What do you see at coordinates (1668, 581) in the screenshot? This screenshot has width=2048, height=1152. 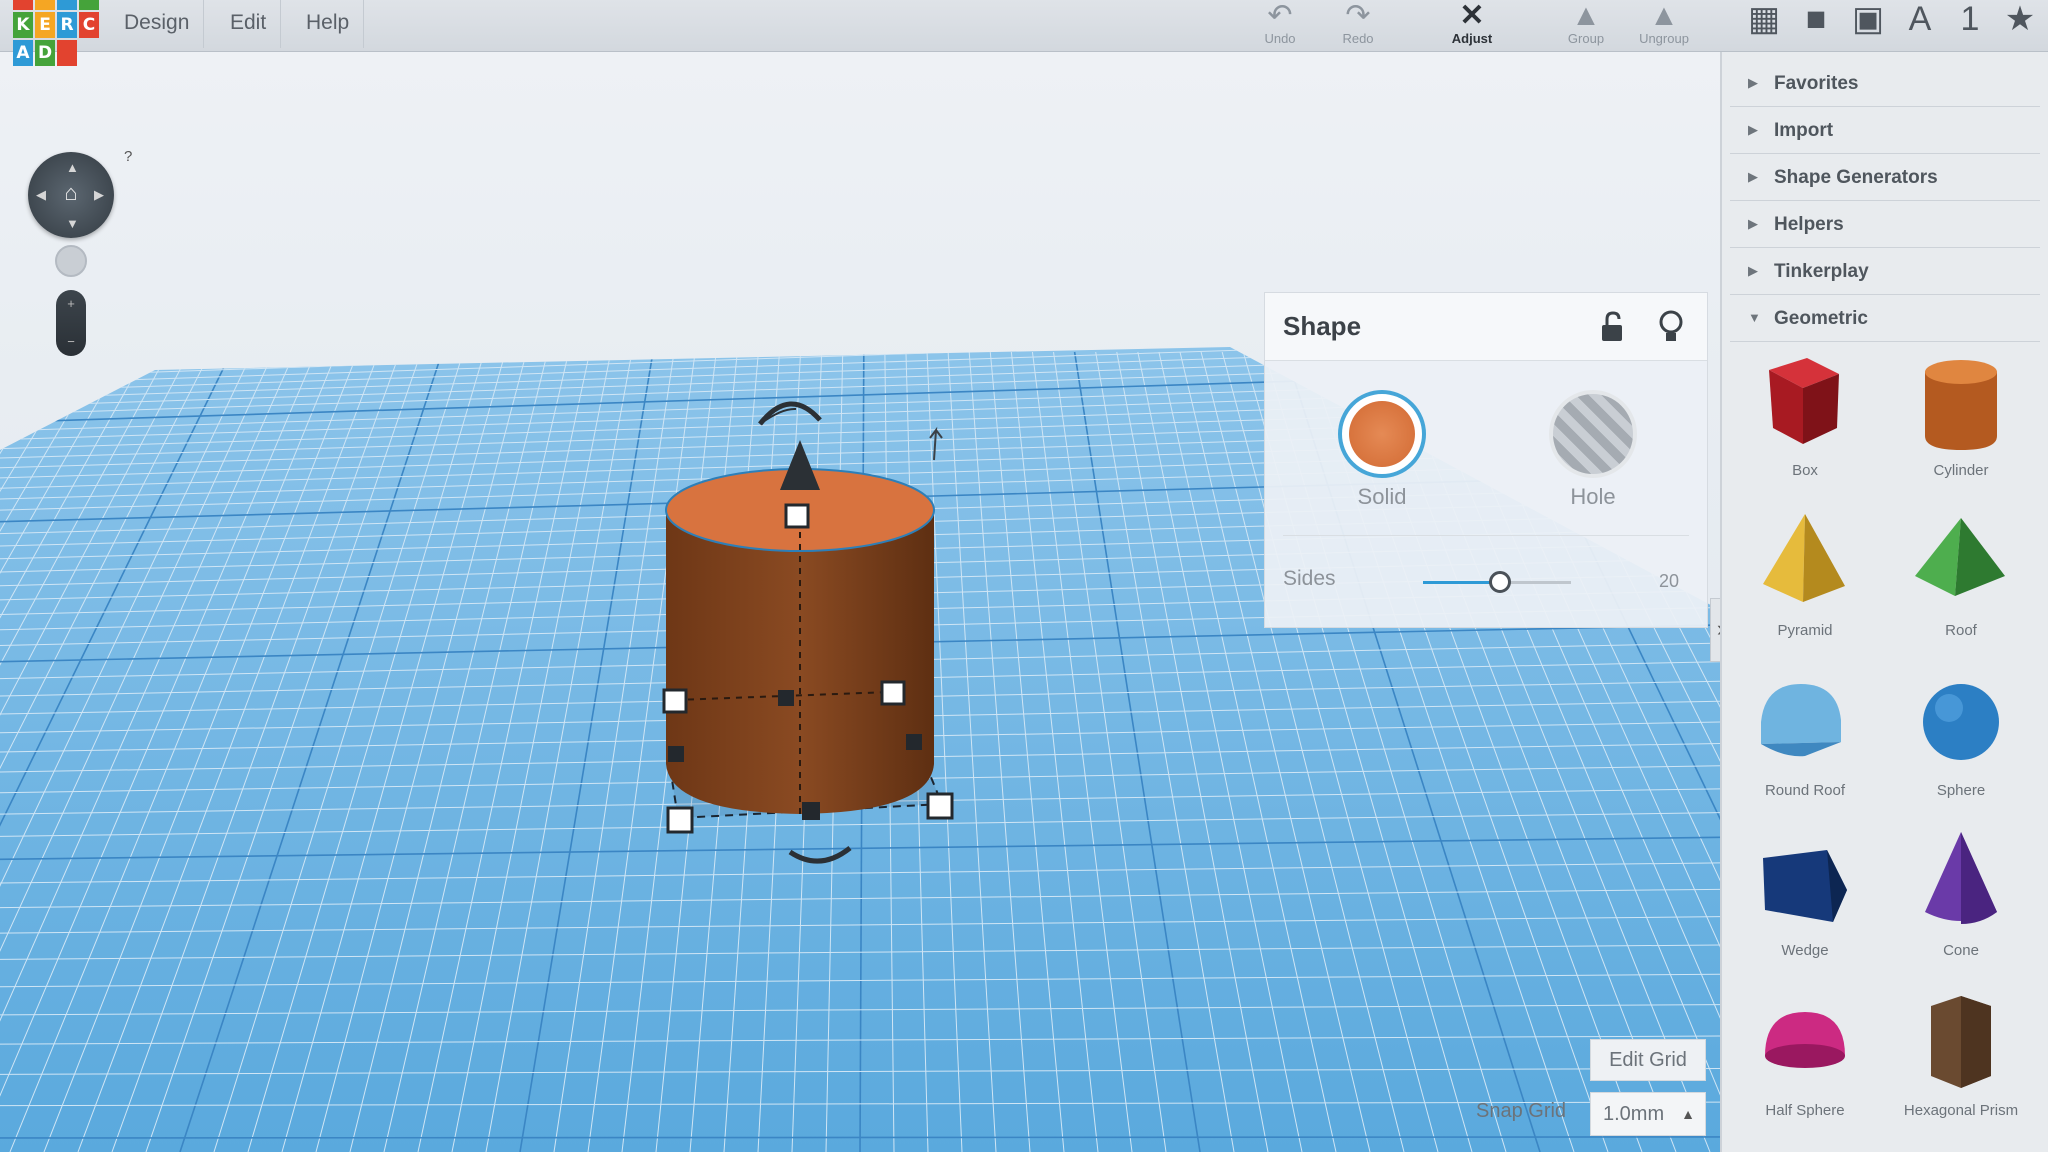 I see `sides-value: 20` at bounding box center [1668, 581].